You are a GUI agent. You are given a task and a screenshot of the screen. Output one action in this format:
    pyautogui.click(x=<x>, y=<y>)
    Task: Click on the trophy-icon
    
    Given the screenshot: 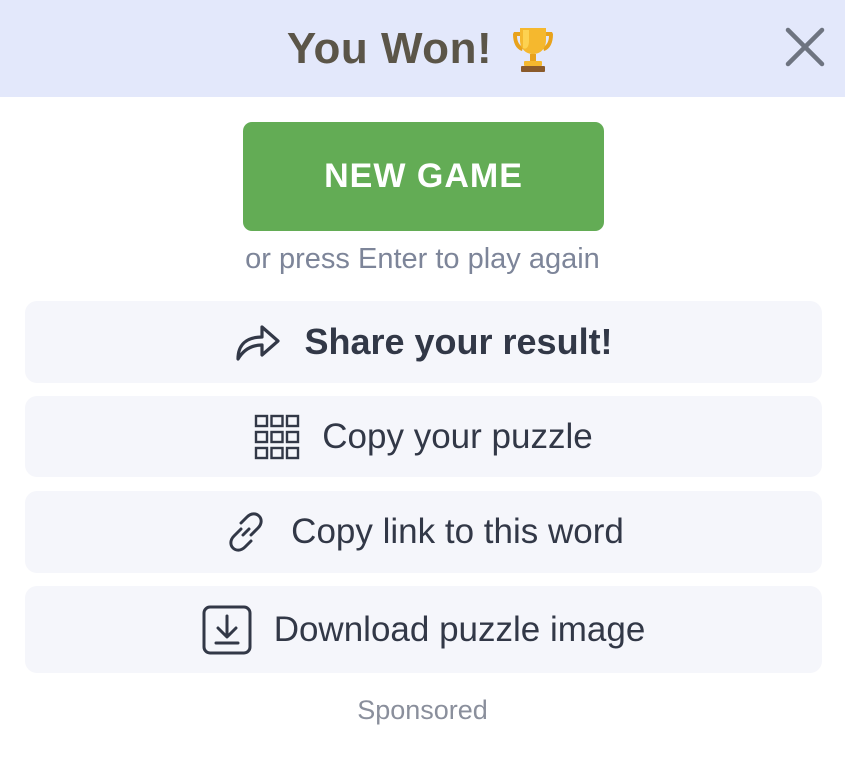 What is the action you would take?
    pyautogui.click(x=533, y=49)
    